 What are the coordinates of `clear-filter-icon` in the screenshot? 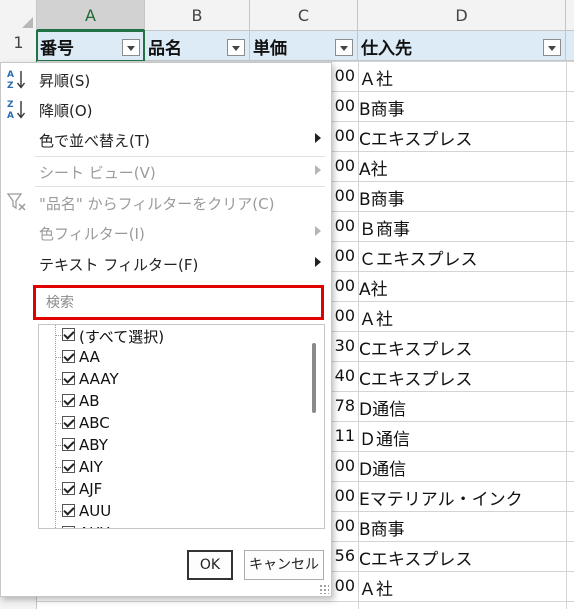 It's located at (16, 202).